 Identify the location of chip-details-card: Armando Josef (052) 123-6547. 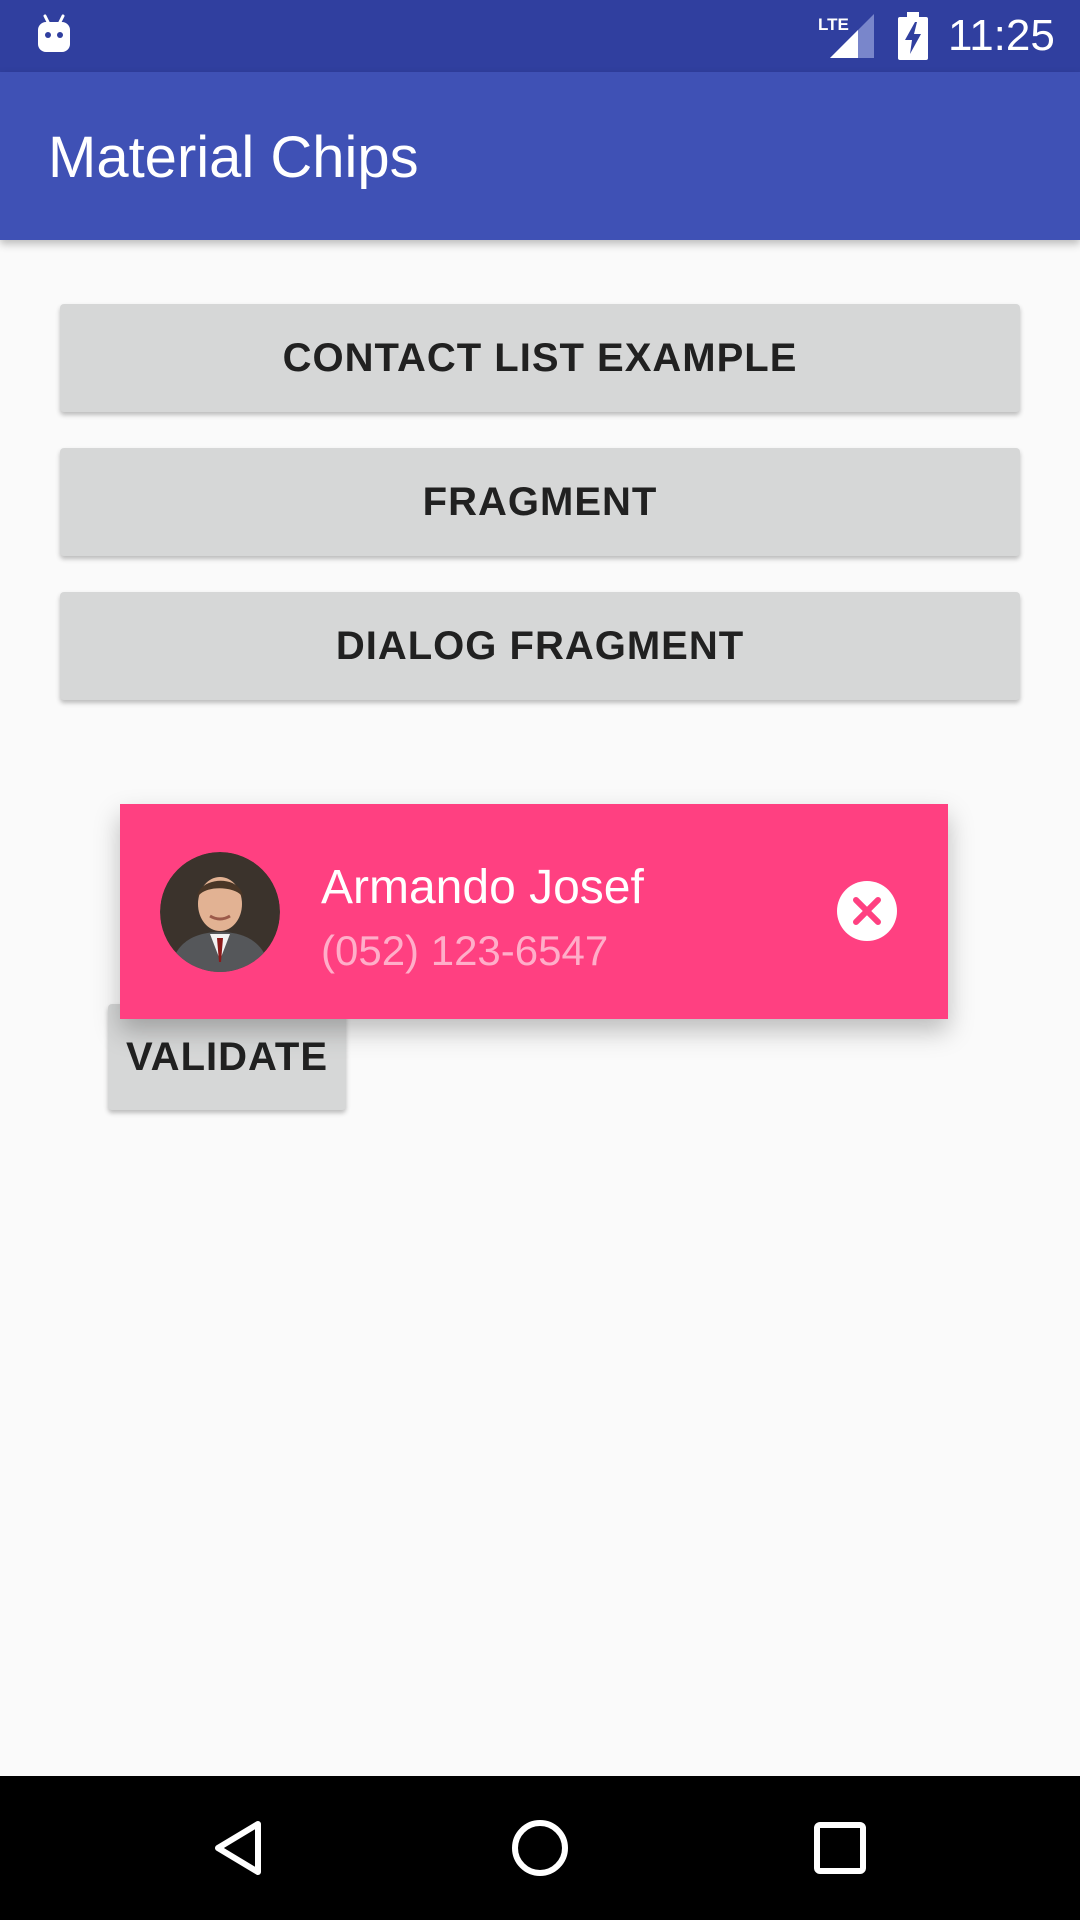
(534, 911).